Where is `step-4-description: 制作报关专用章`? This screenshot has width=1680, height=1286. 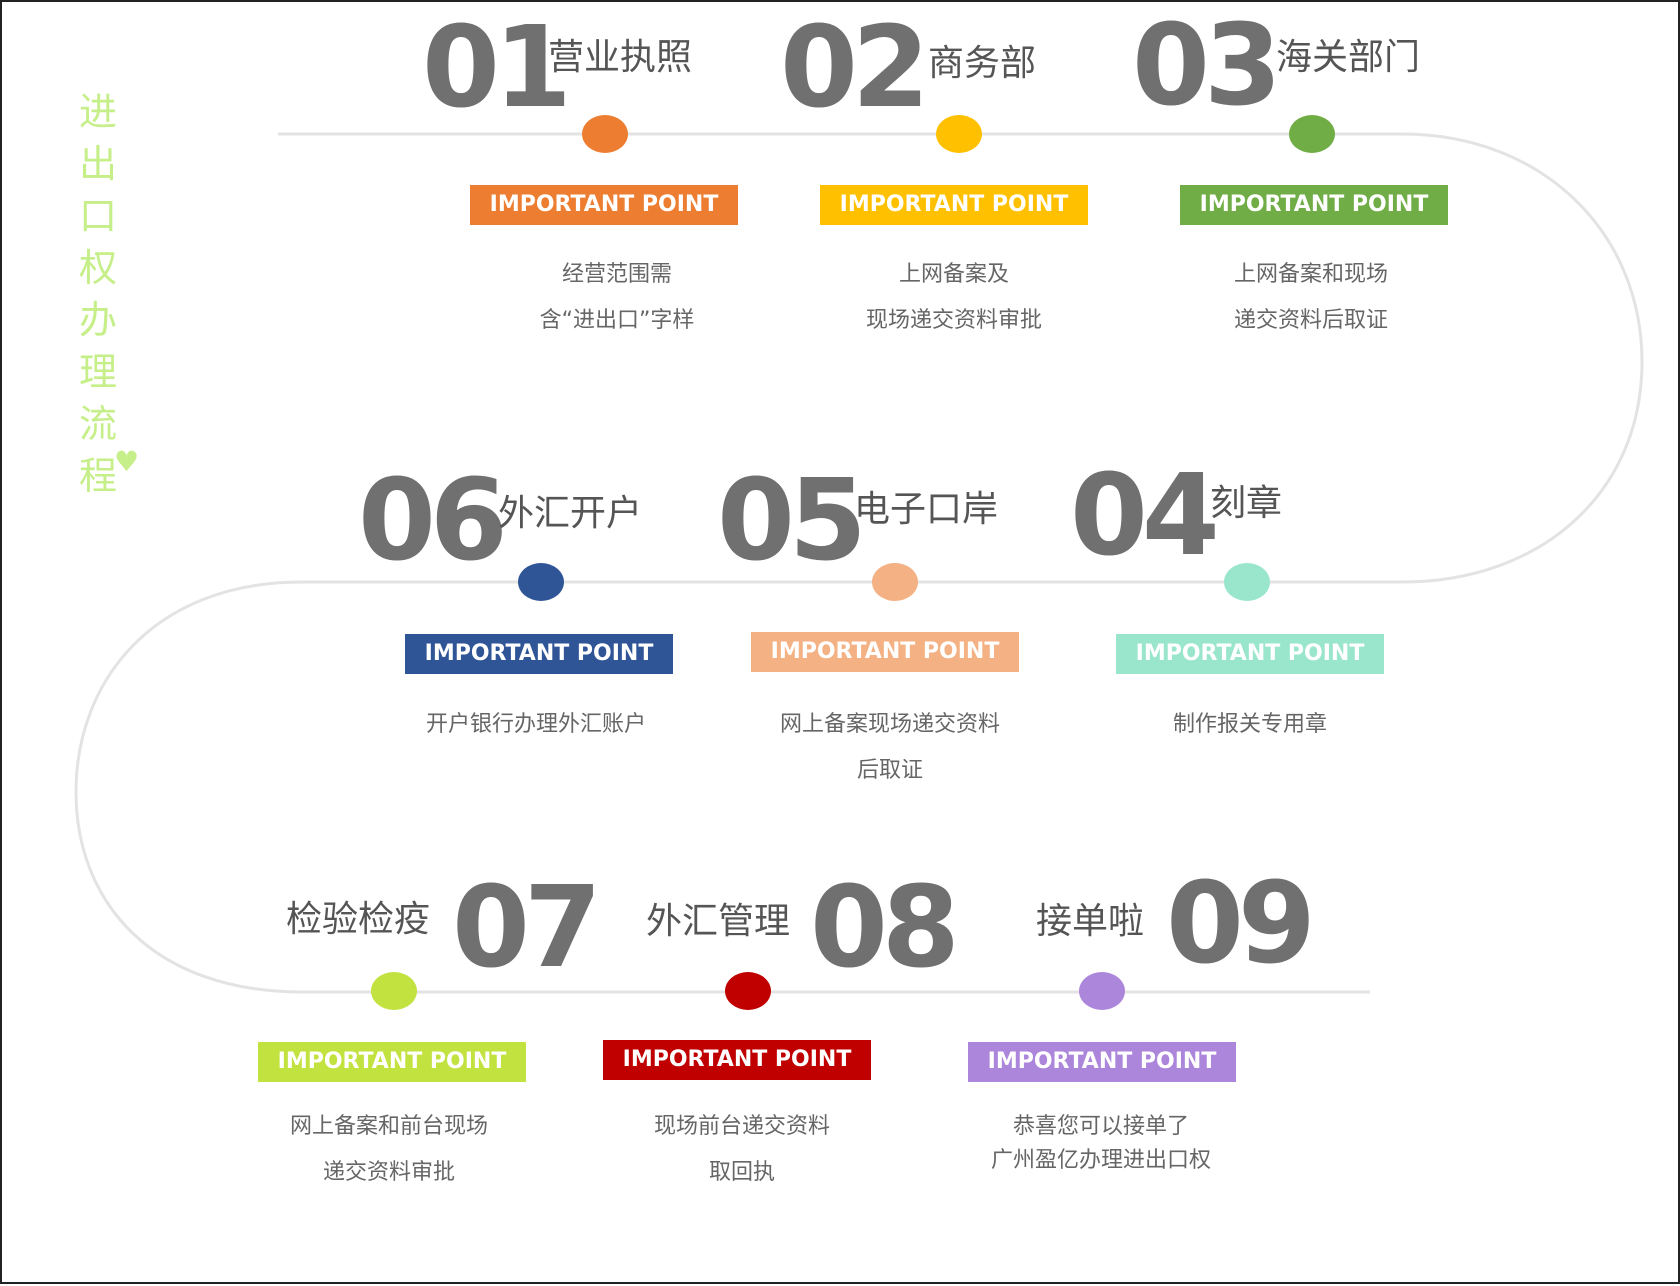 step-4-description: 制作报关专用章 is located at coordinates (1250, 725).